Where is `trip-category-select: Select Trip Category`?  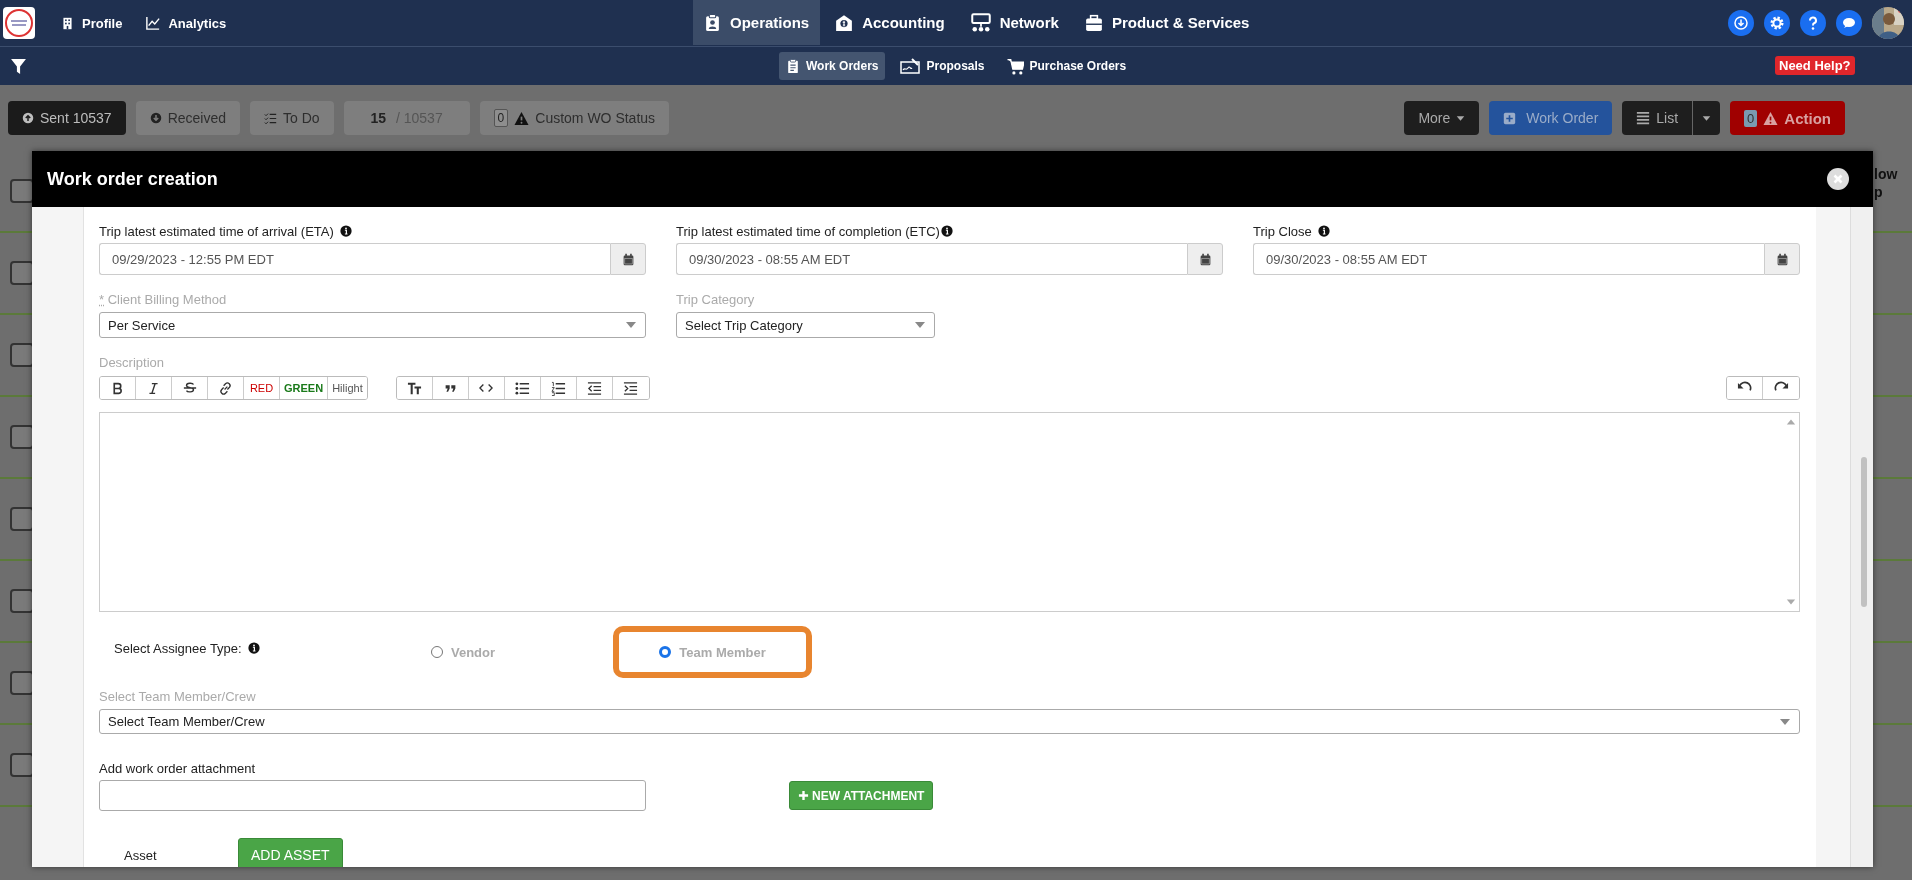
trip-category-select: Select Trip Category is located at coordinates (805, 325).